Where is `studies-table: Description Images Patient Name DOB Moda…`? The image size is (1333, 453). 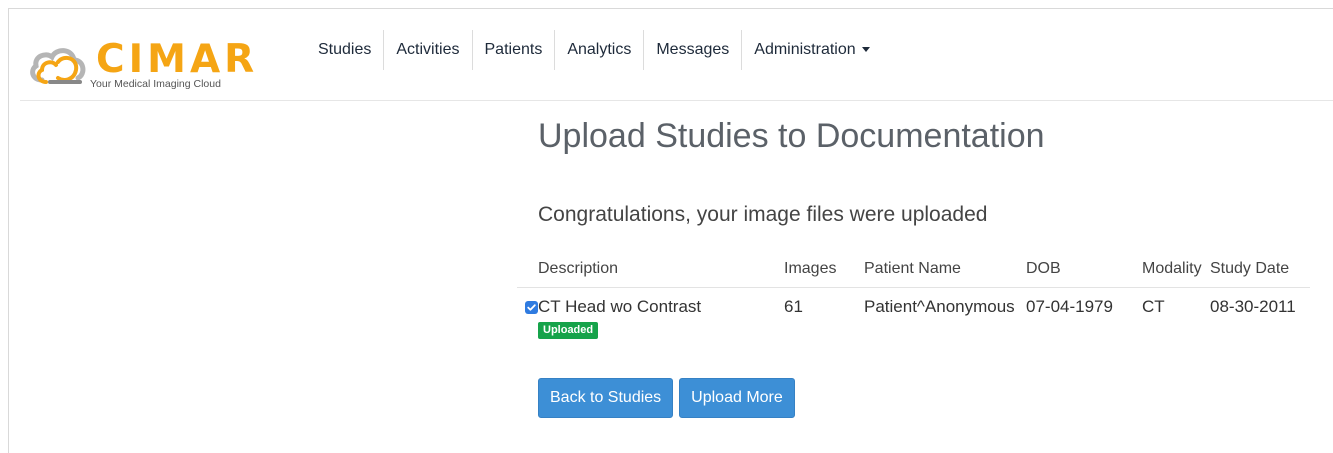
studies-table: Description Images Patient Name DOB Moda… is located at coordinates (913, 296).